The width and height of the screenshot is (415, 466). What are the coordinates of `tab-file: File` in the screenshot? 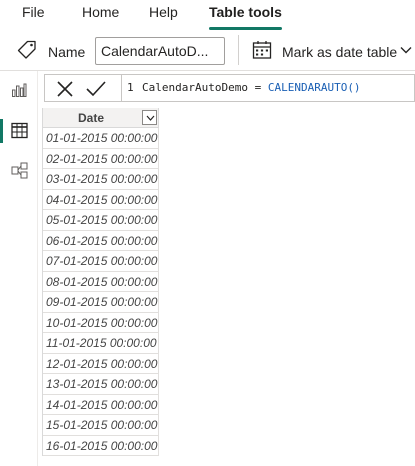 It's located at (33, 13).